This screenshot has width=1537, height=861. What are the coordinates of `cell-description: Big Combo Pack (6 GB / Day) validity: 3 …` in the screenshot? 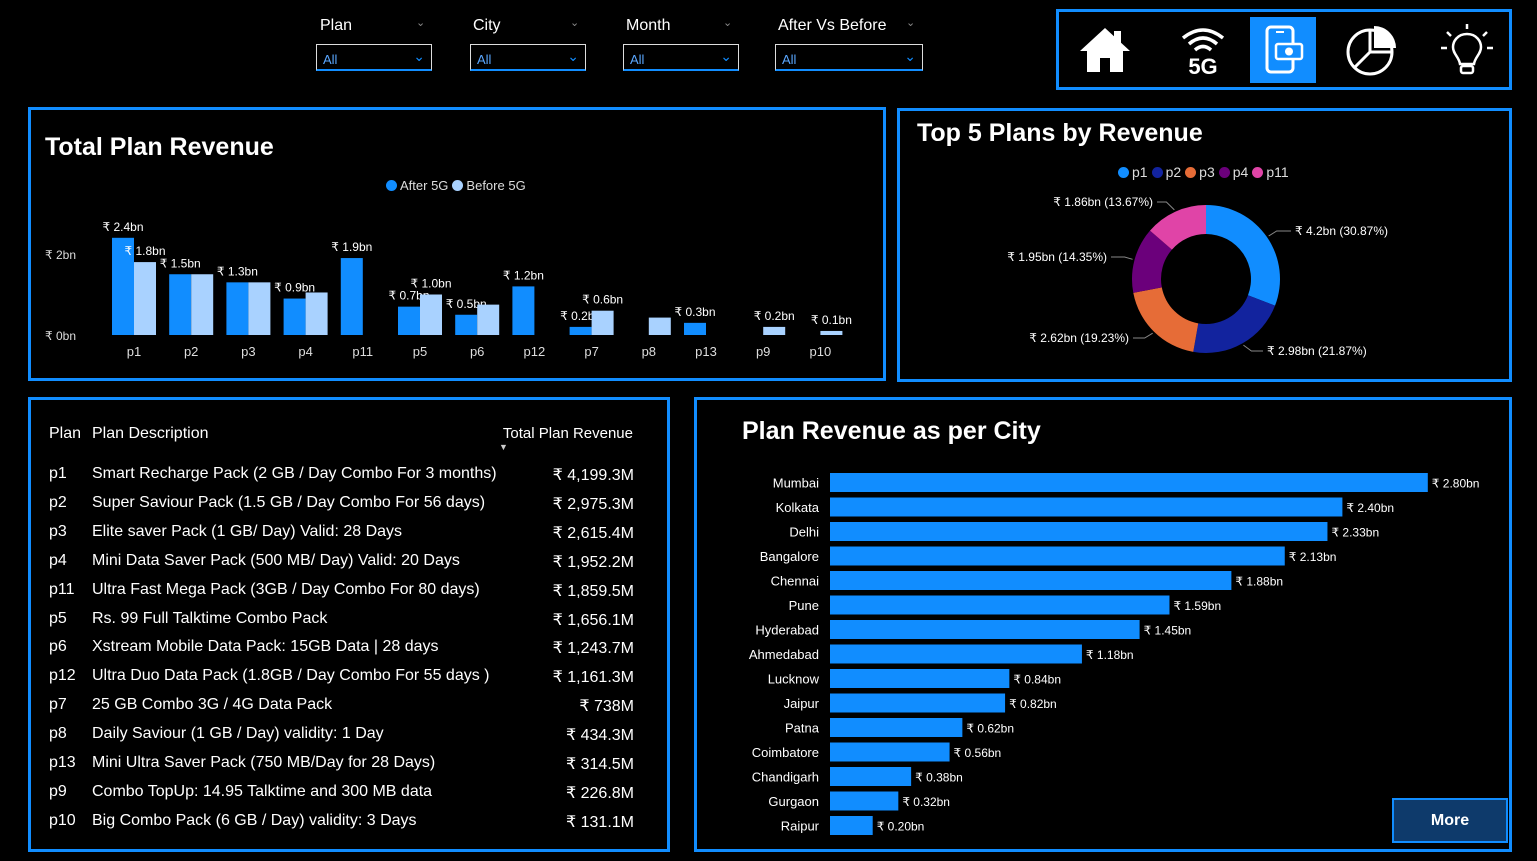 It's located at (254, 820).